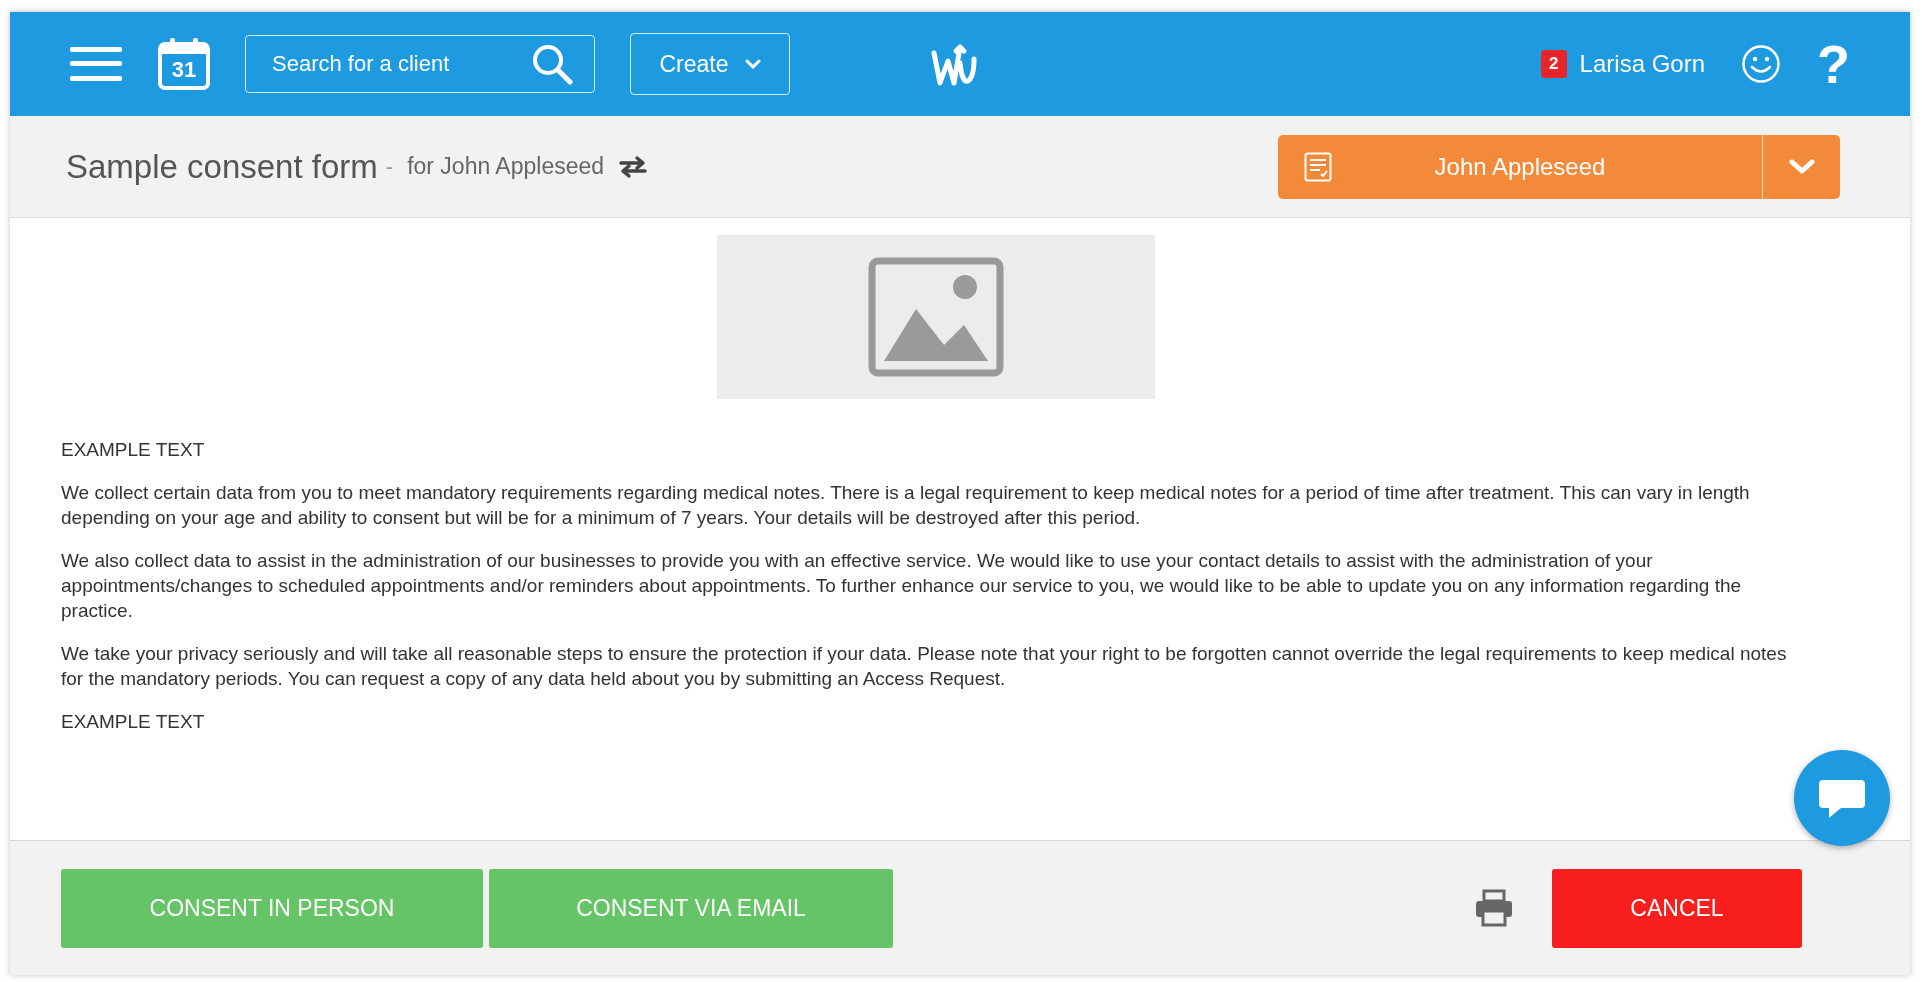 The height and width of the screenshot is (982, 1922). I want to click on client-dropdown-button, so click(1801, 166).